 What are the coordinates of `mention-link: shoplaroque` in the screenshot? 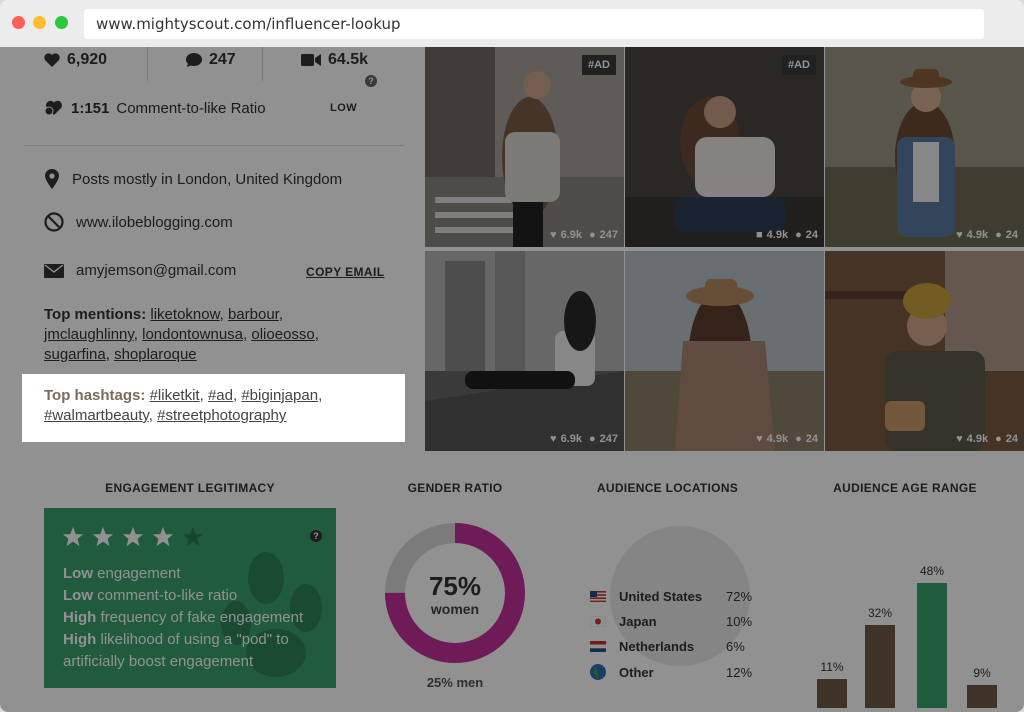 It's located at (155, 354).